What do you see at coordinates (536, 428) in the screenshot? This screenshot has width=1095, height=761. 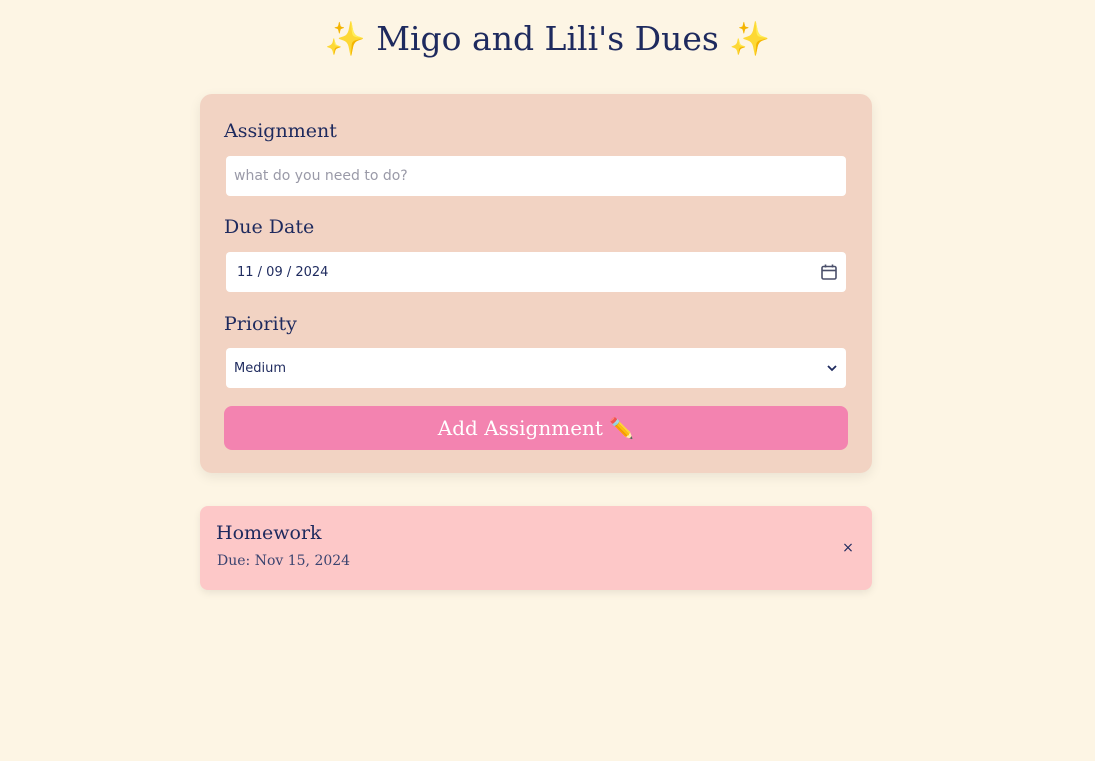 I see `add-assignment-button: Add Assignment ✏️` at bounding box center [536, 428].